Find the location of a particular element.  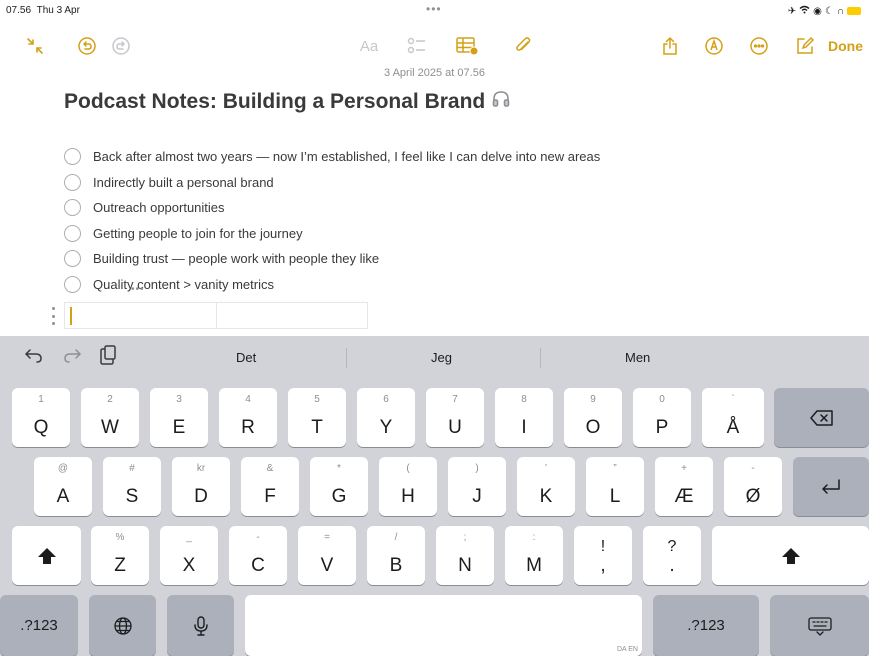

globe-key is located at coordinates (122, 625).